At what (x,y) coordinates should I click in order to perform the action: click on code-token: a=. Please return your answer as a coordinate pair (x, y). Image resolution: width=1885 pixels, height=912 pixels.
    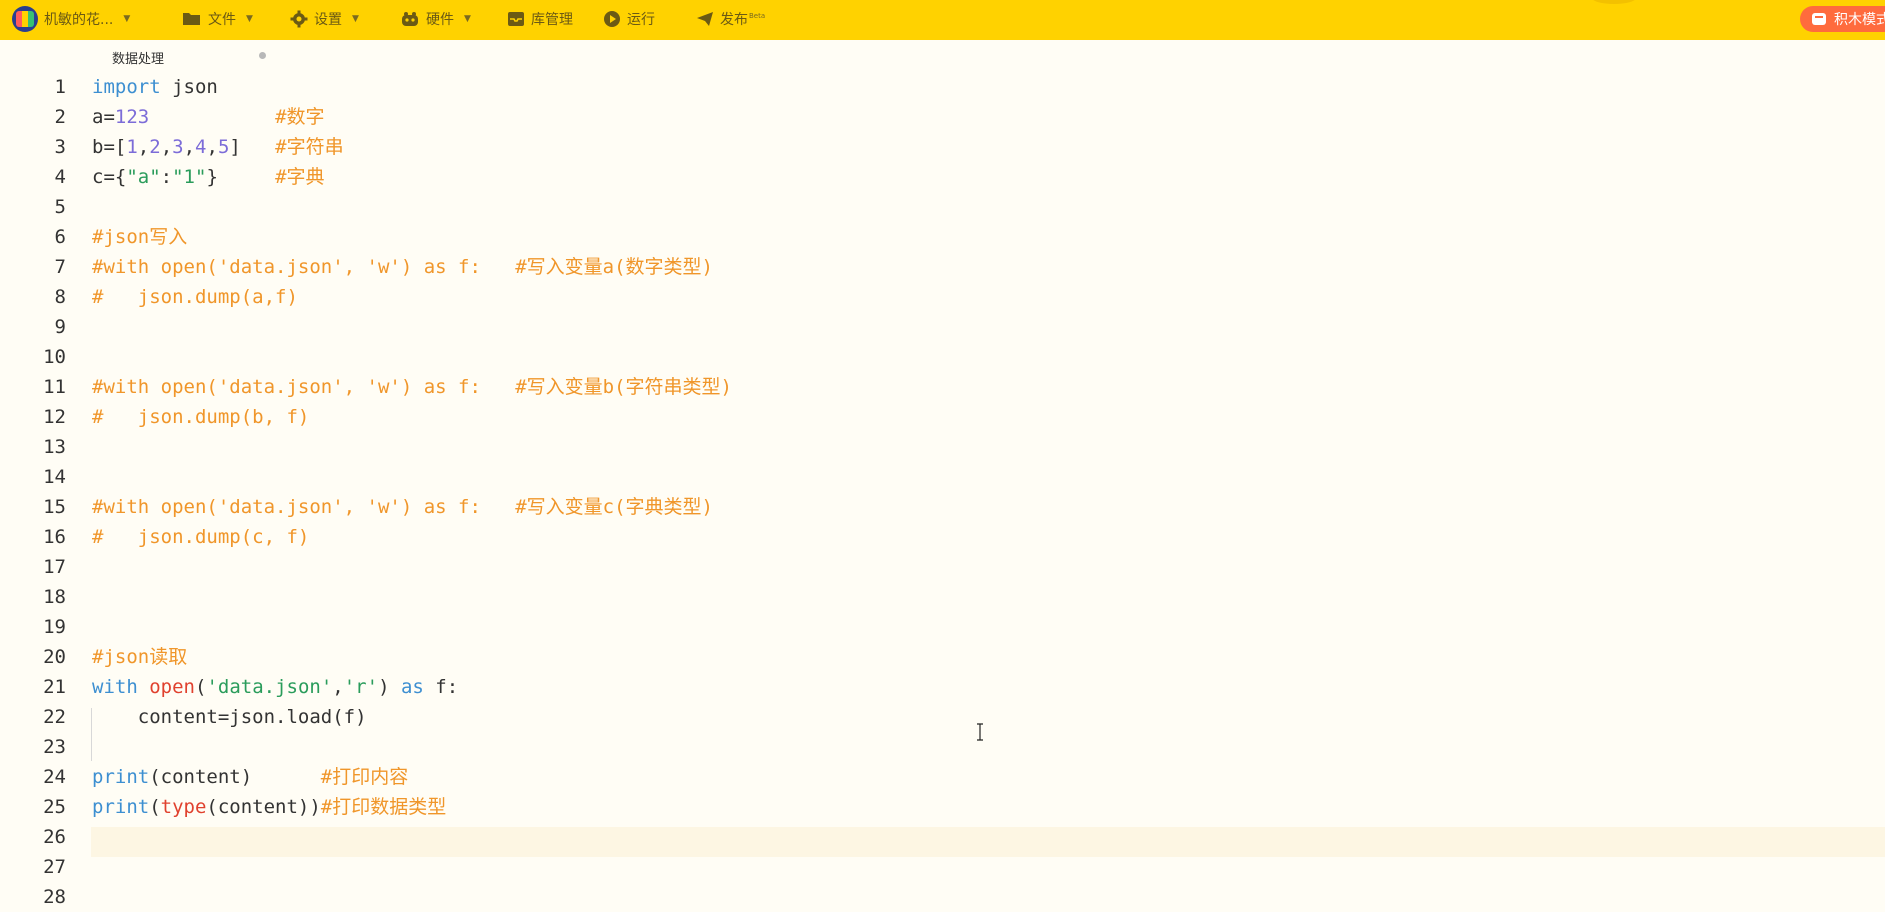
    Looking at the image, I should click on (103, 117).